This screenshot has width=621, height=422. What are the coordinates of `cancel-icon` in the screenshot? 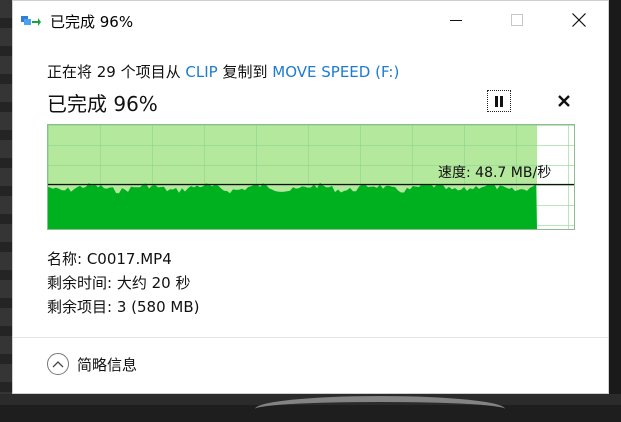 It's located at (564, 101).